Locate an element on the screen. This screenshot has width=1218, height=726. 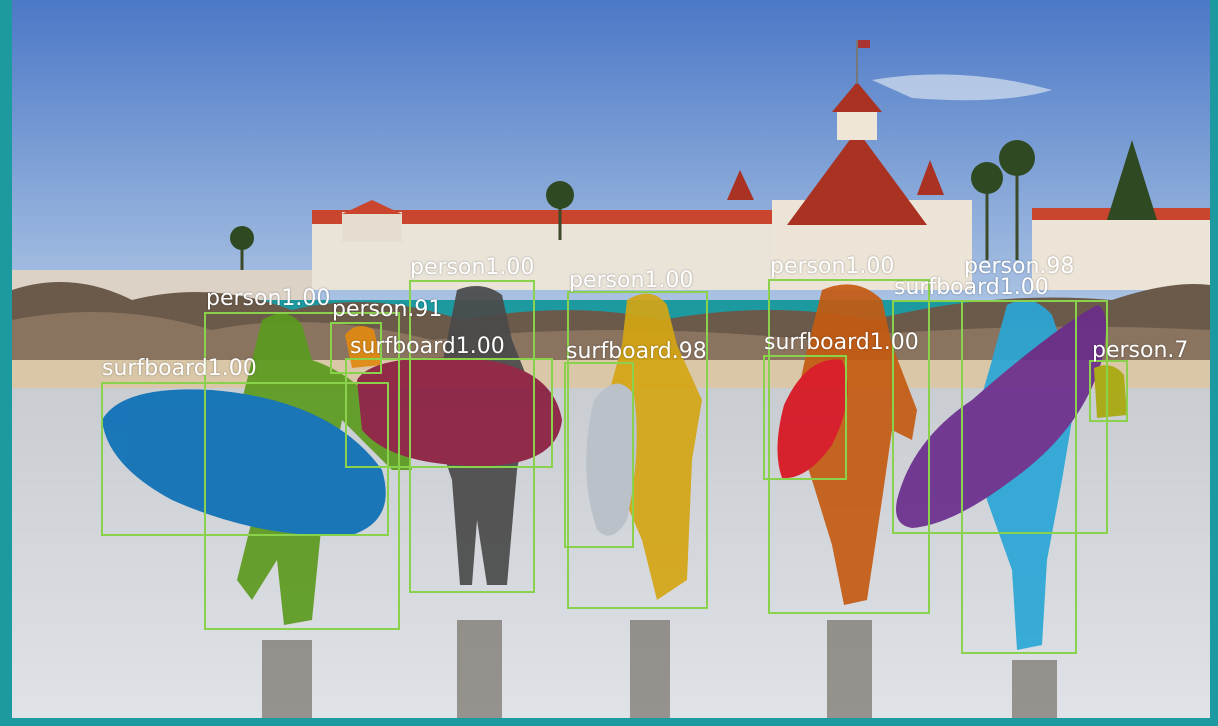
label-person-5: person1.00 is located at coordinates (832, 266).